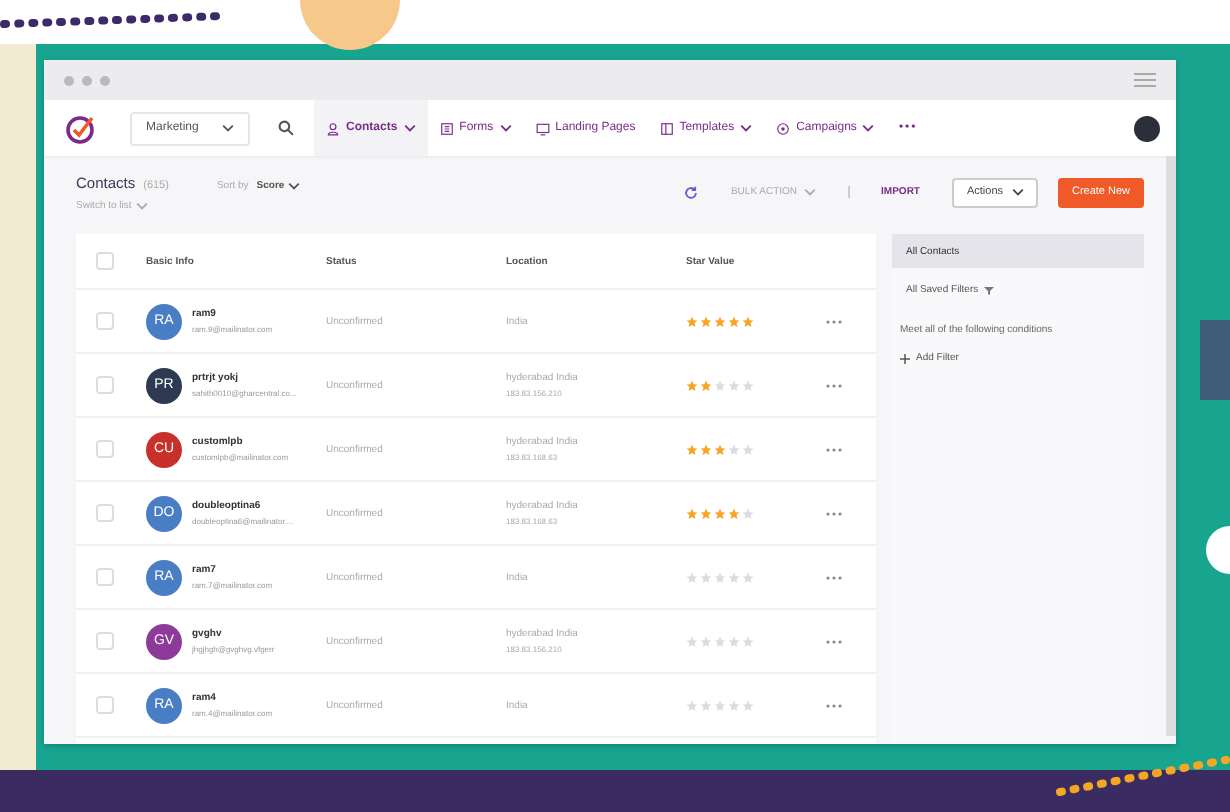 The image size is (1230, 812). Describe the element at coordinates (1147, 128) in the screenshot. I see `user-avatar` at that location.